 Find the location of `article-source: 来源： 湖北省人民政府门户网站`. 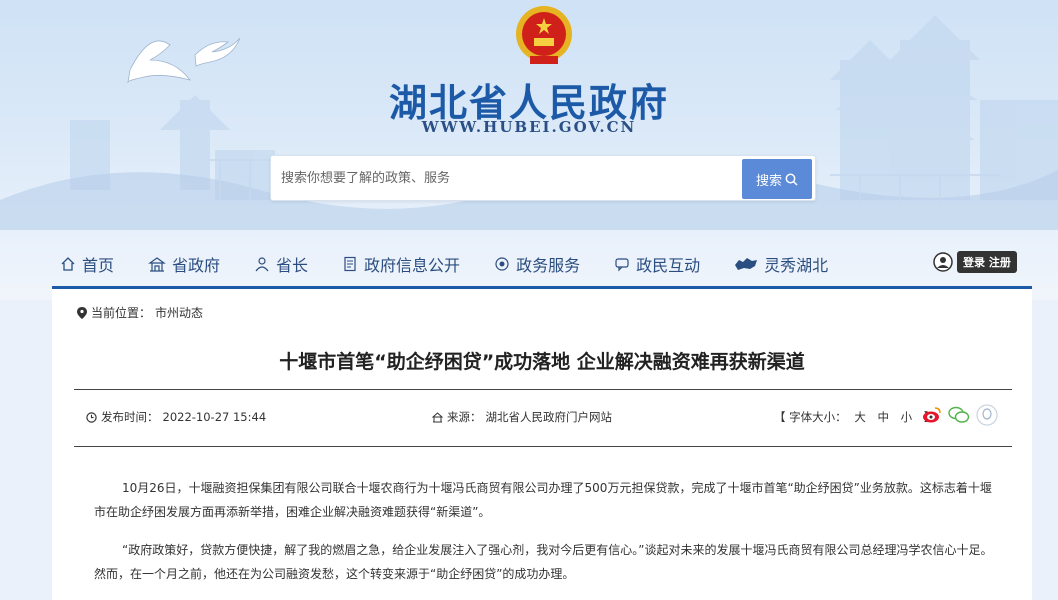

article-source: 来源： 湖北省人民政府门户网站 is located at coordinates (522, 417).